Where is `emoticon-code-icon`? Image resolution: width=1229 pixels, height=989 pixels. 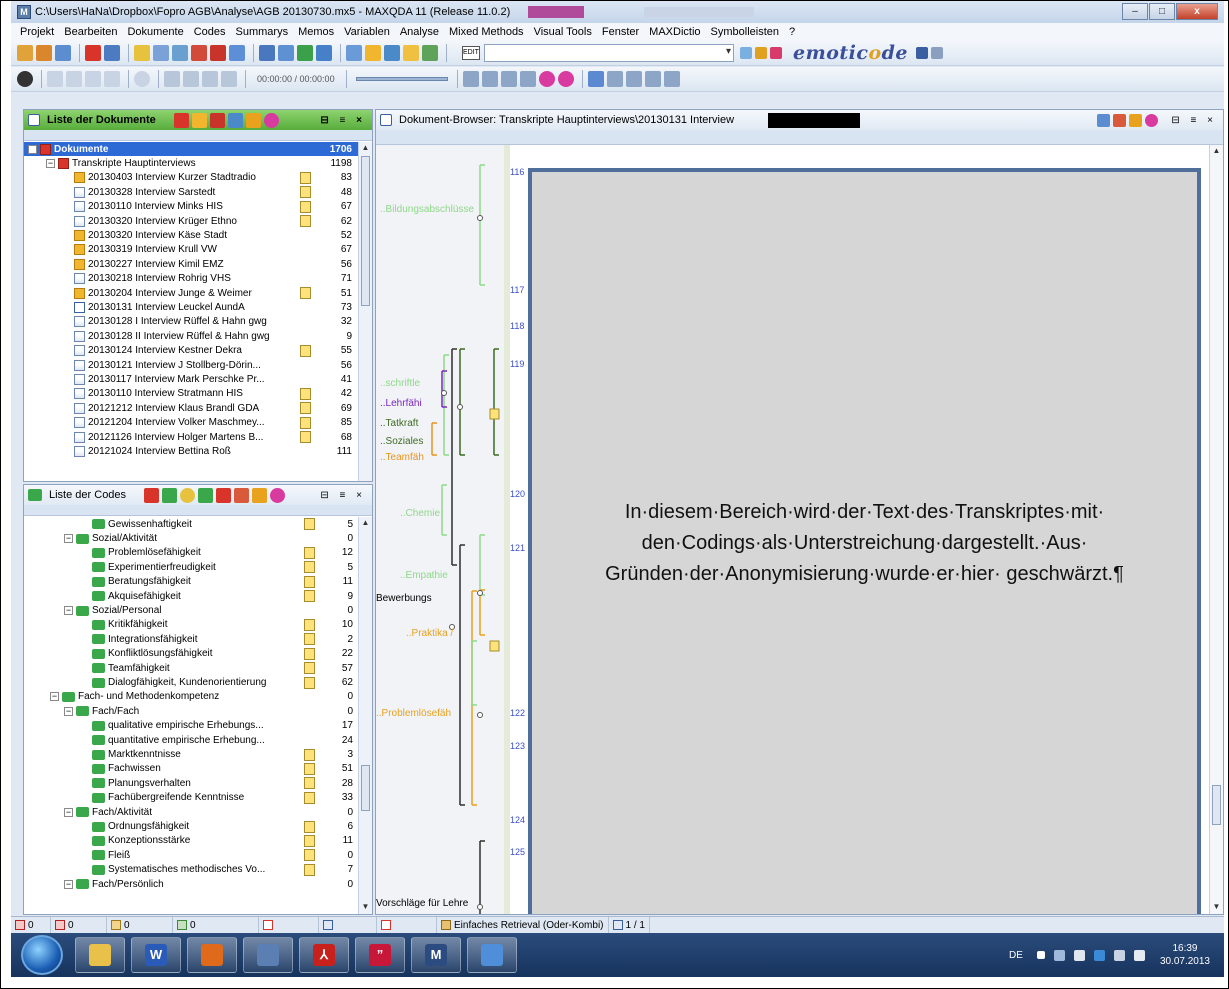 emoticon-code-icon is located at coordinates (188, 495).